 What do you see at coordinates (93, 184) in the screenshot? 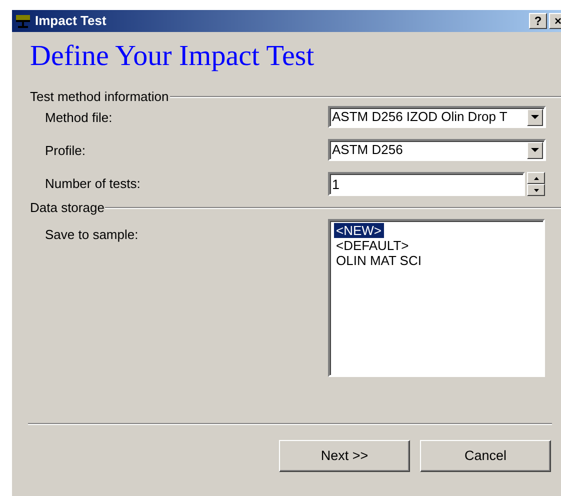
I see `field-label: Number of tests:` at bounding box center [93, 184].